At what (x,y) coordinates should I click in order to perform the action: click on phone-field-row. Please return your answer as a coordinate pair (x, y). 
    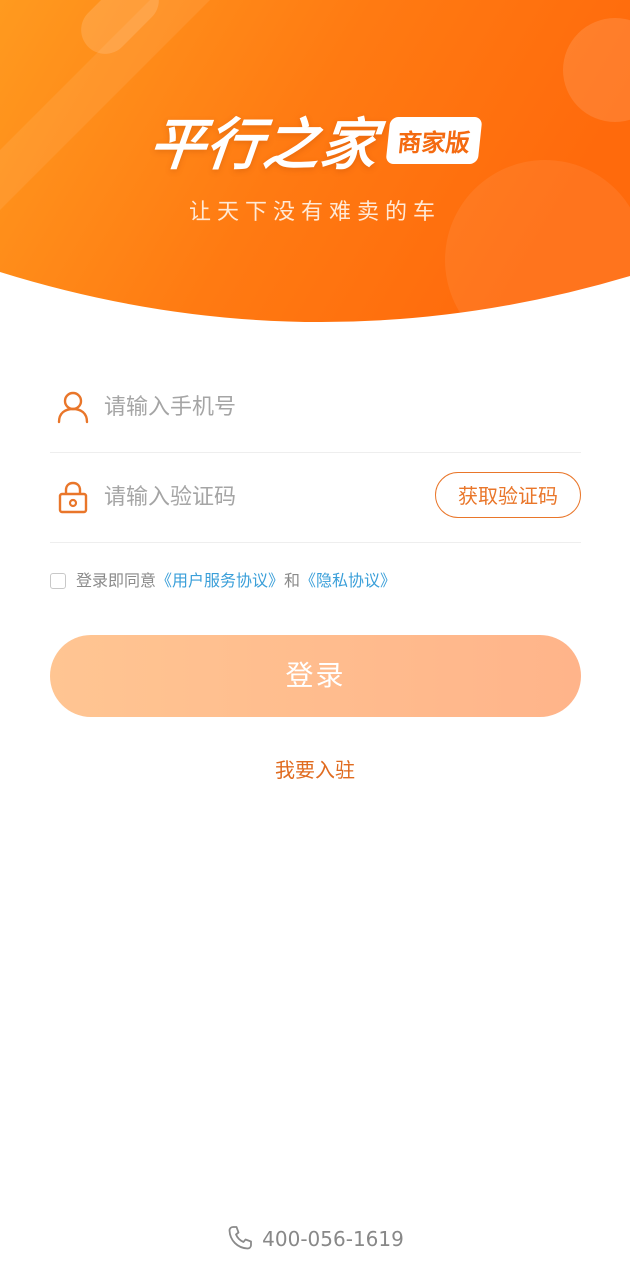
    Looking at the image, I should click on (315, 407).